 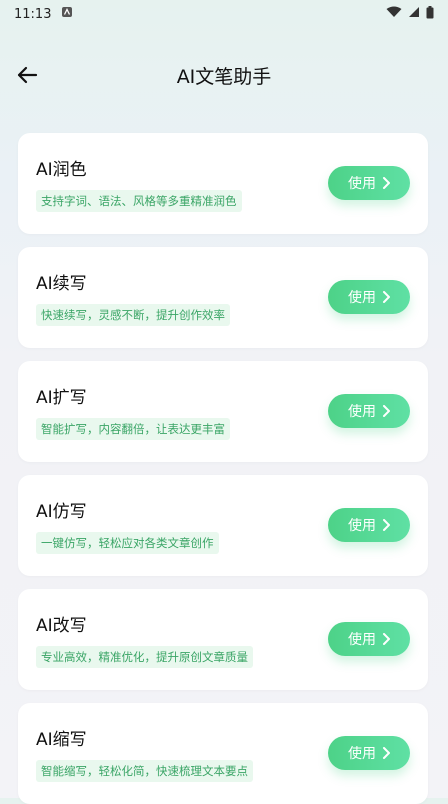 I want to click on card-continue: AI续写 快速续写，灵感不断，提升创作效率 使用, so click(x=223, y=297).